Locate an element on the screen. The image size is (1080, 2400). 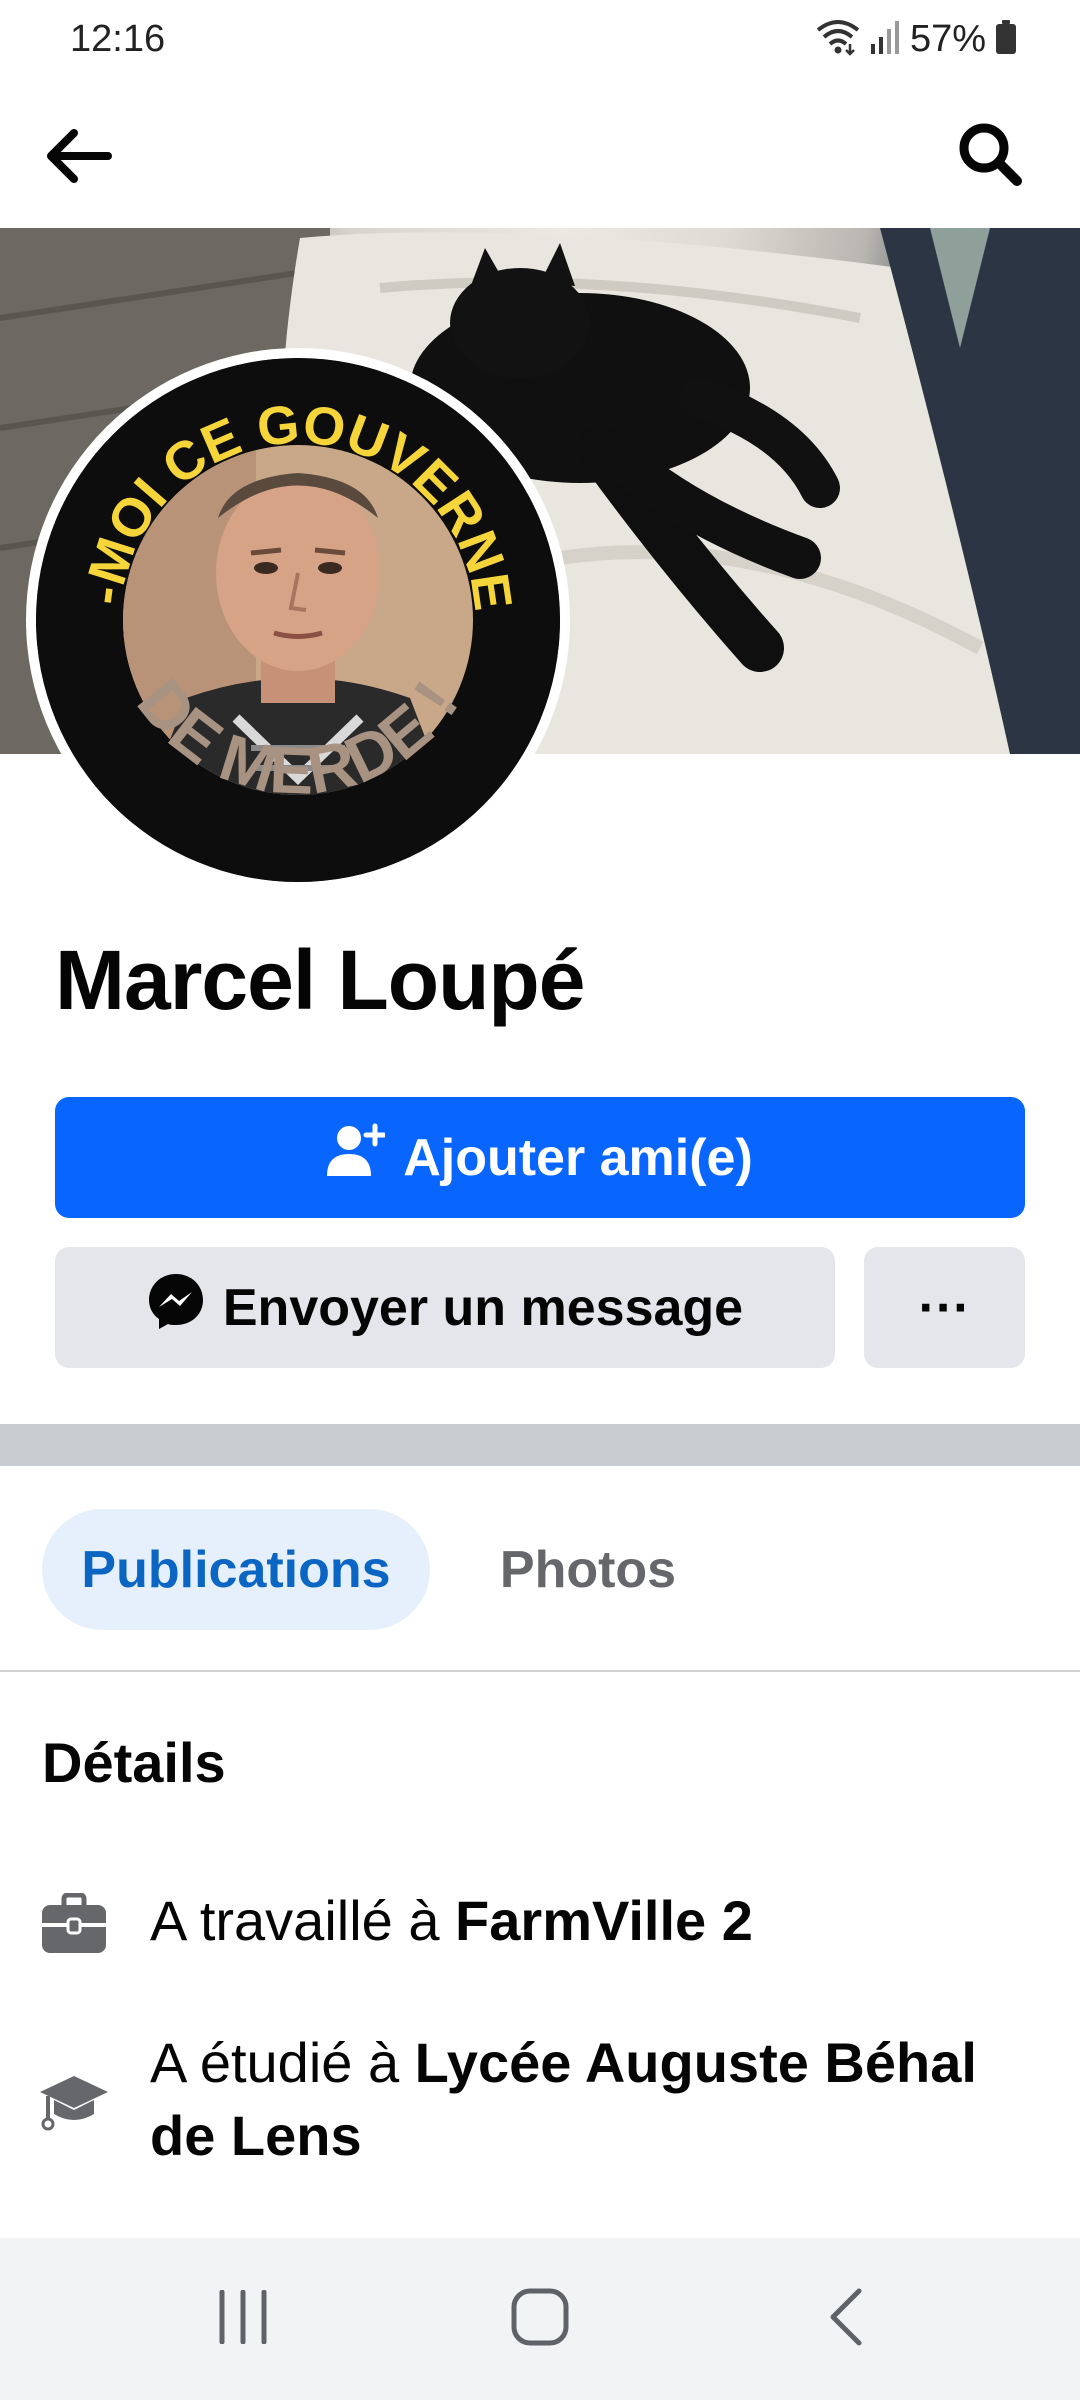
detail-education: A étudié à Lycée Auguste Béhal de Lens is located at coordinates (540, 2101).